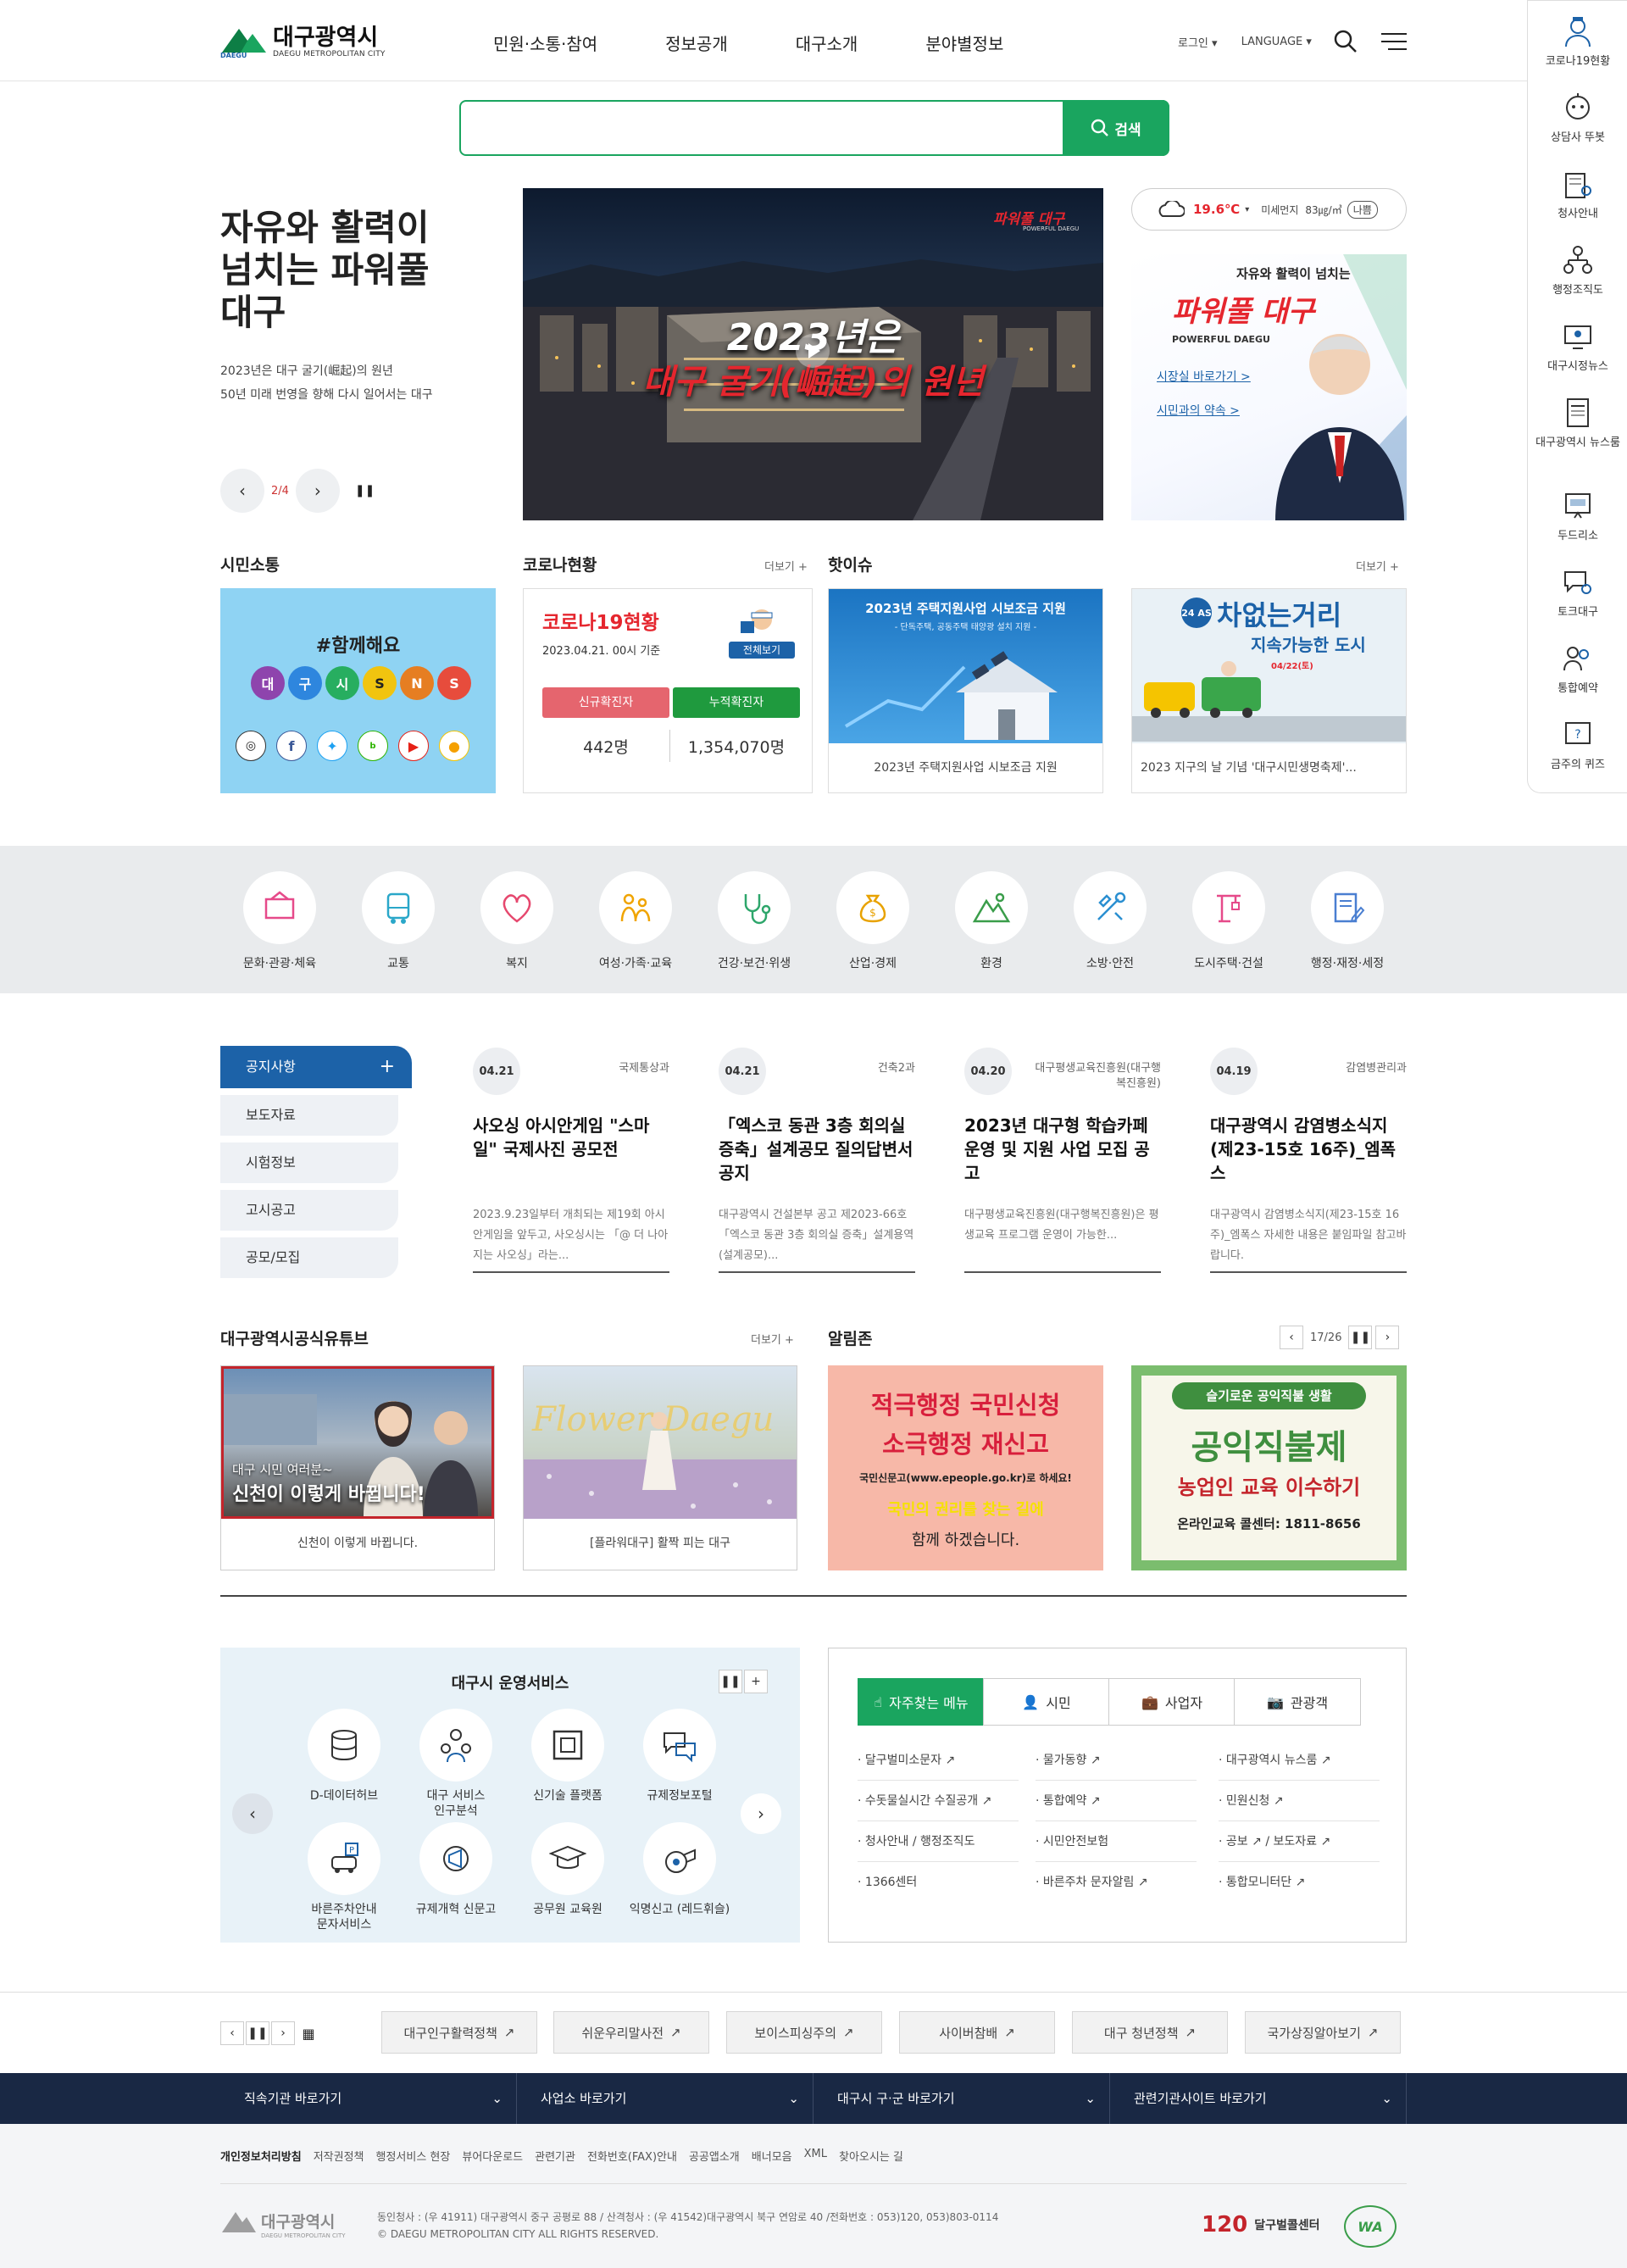 This screenshot has height=2268, width=1627. I want to click on banner-link: 국가상징알아보기 ↗, so click(1323, 2033).